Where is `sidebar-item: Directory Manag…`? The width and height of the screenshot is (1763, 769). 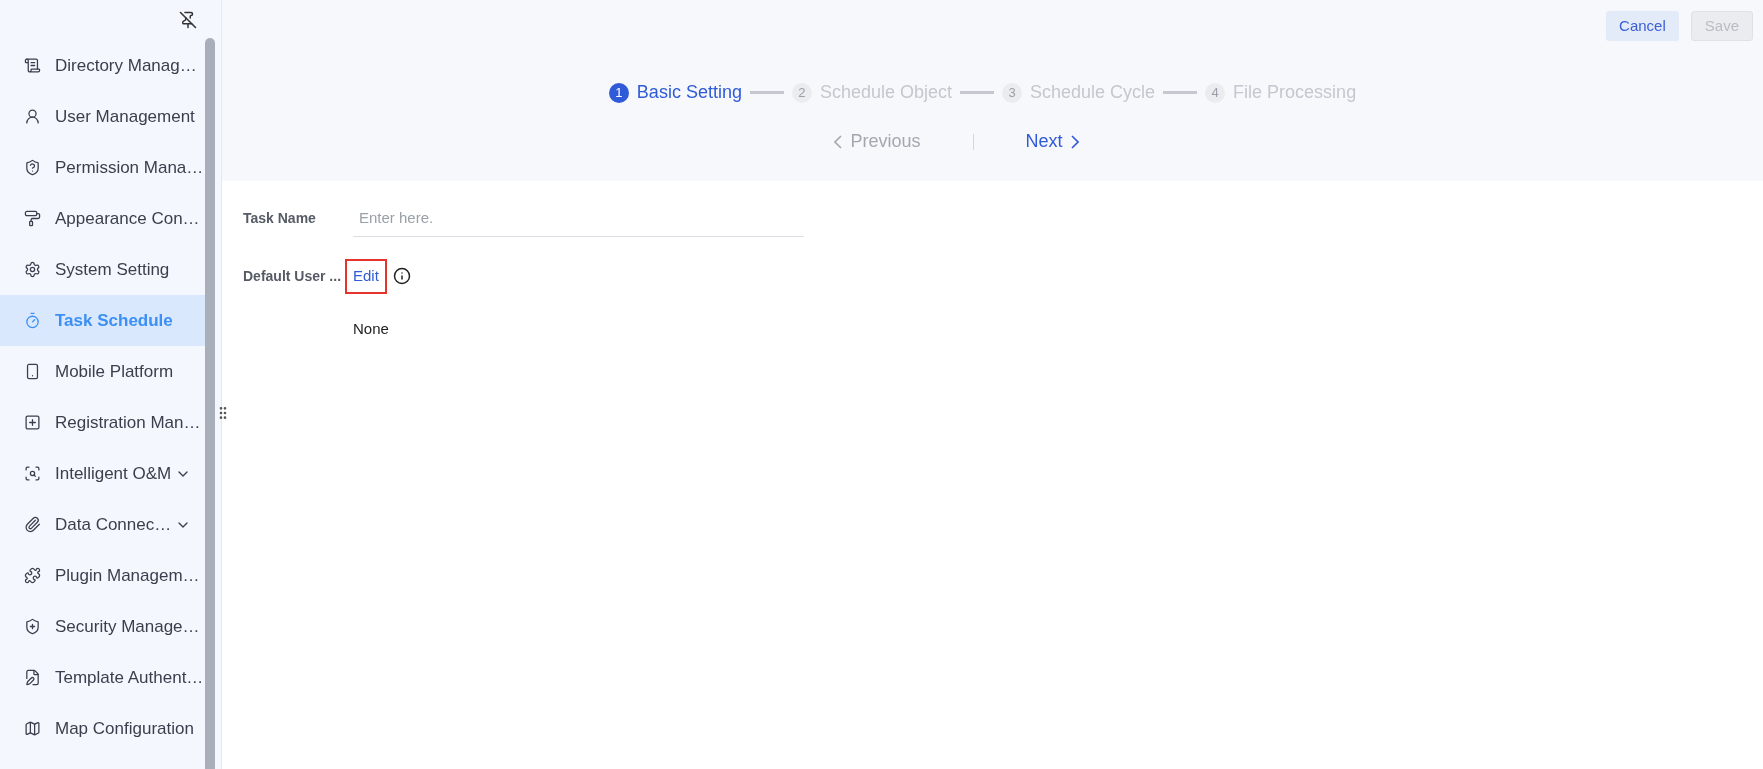
sidebar-item: Directory Manag… is located at coordinates (103, 65).